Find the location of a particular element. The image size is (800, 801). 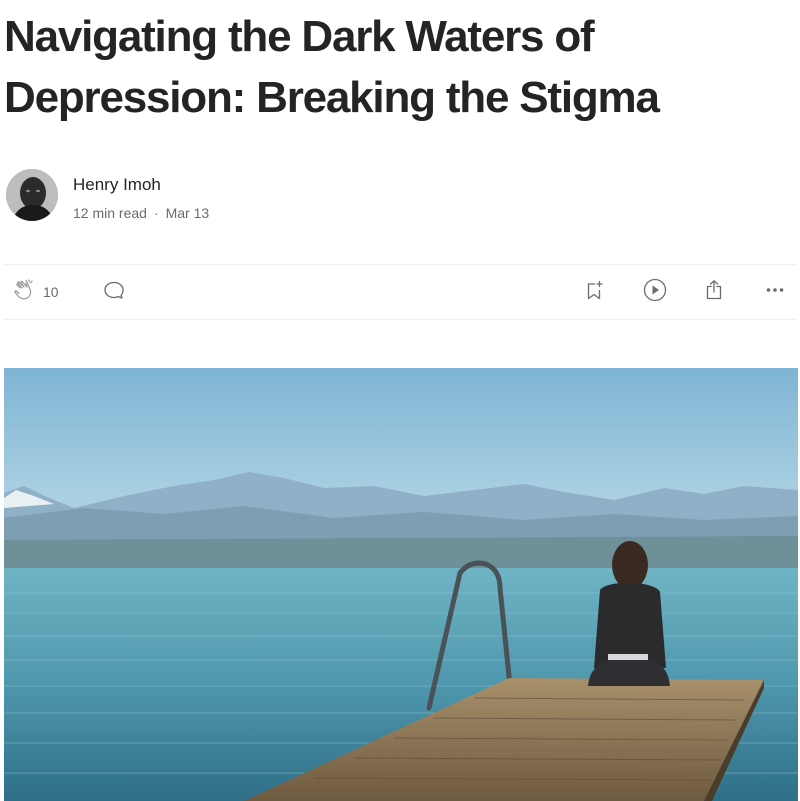

play-icon is located at coordinates (655, 292).